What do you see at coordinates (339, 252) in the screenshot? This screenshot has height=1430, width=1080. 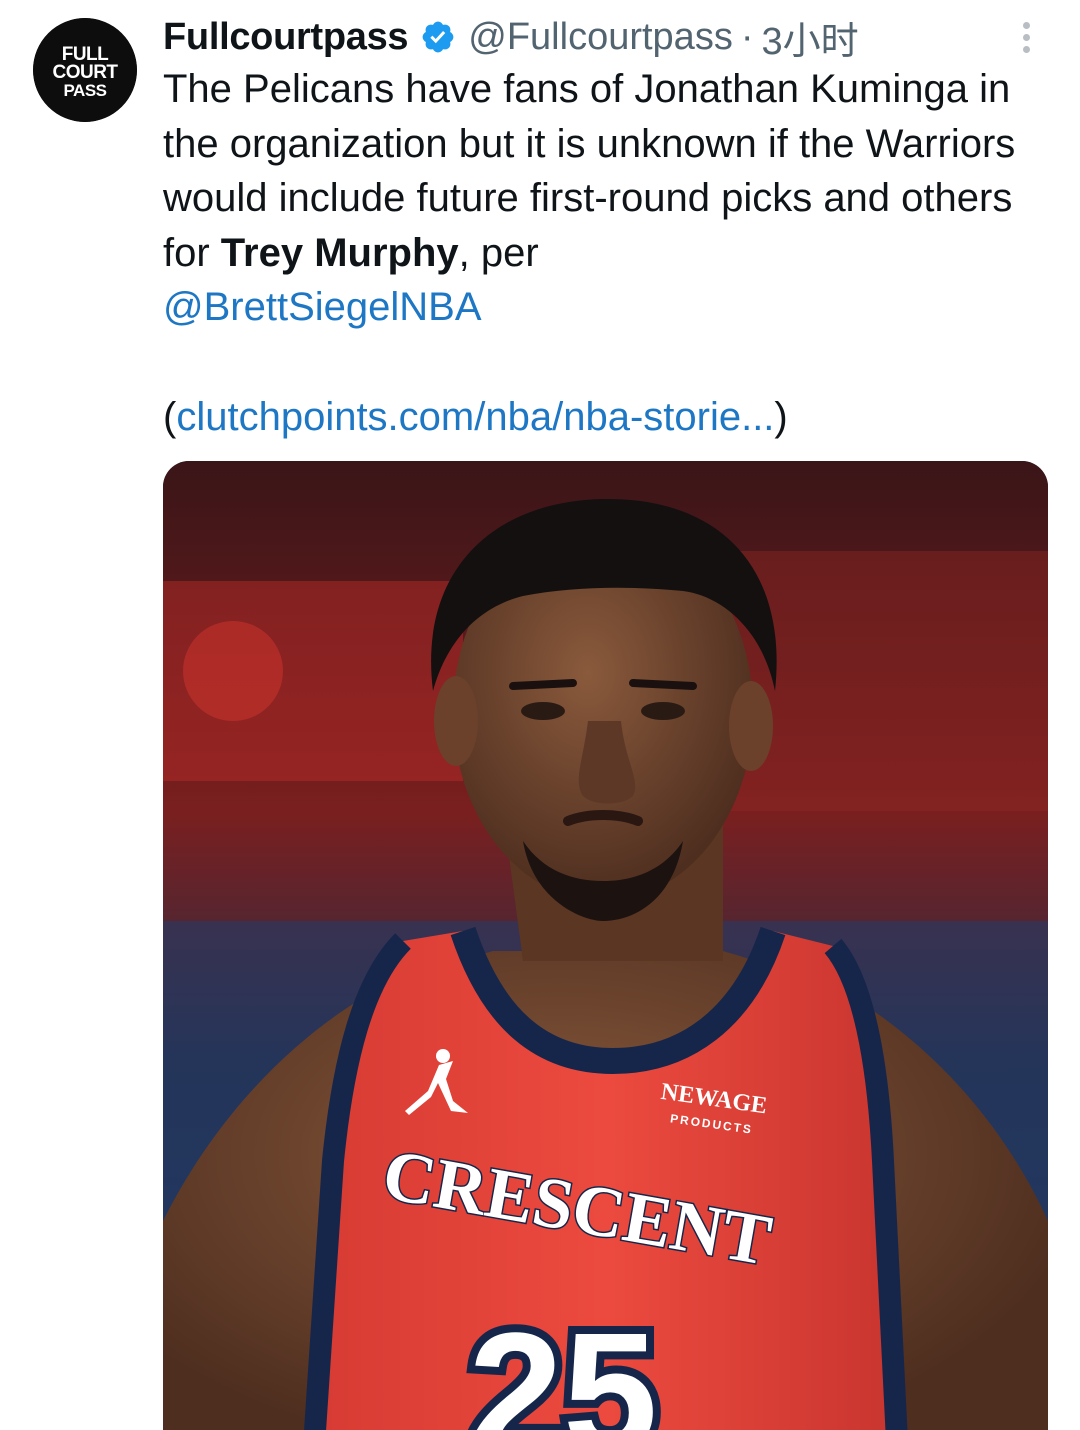 I see `tweet-text-bold: Trey Murphy` at bounding box center [339, 252].